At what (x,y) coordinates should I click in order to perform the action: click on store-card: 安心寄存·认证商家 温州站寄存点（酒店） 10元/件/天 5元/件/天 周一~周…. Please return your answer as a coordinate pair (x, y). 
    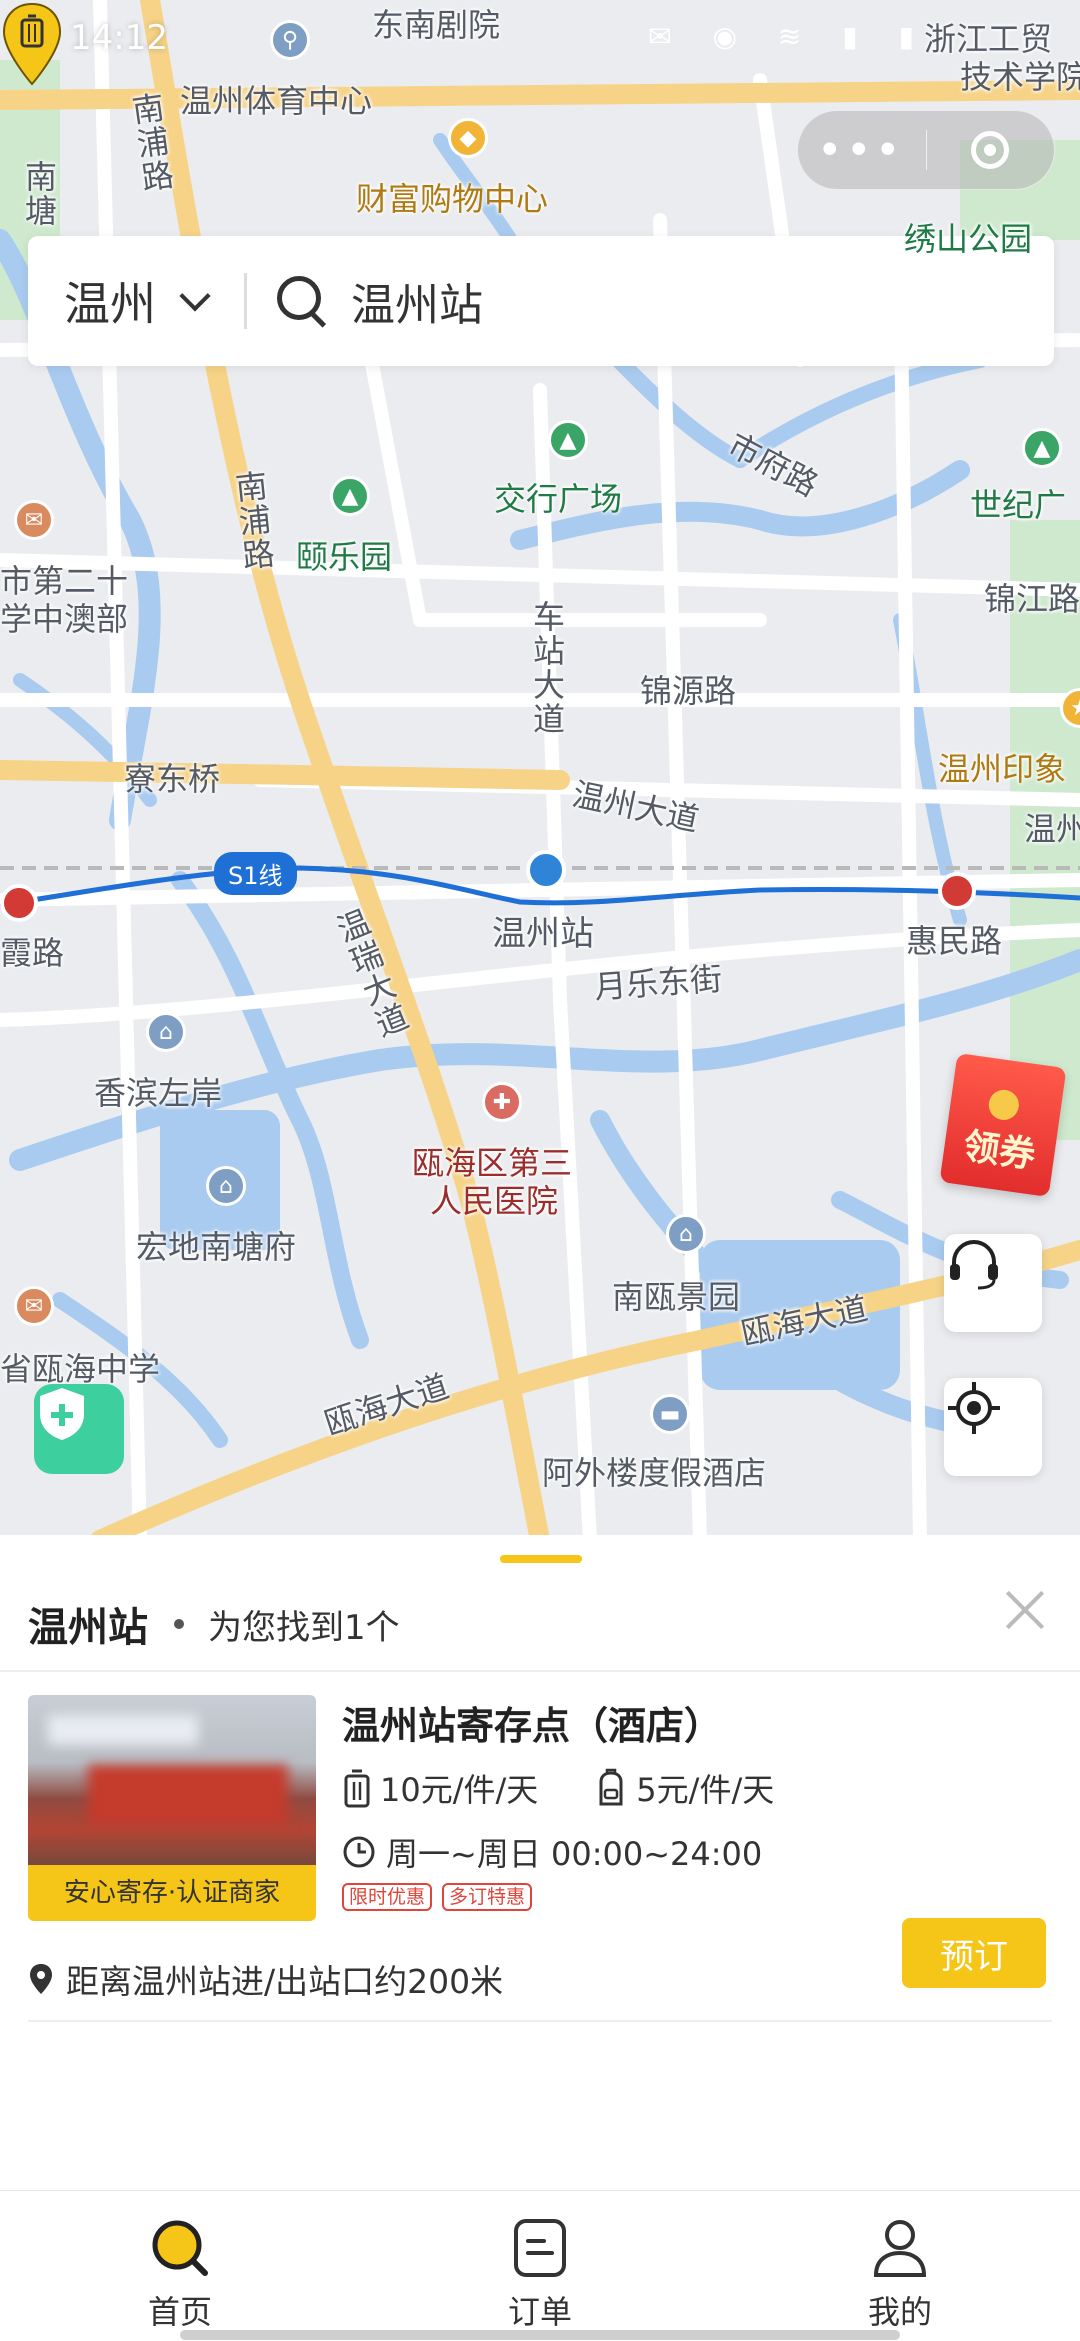
    Looking at the image, I should click on (540, 1860).